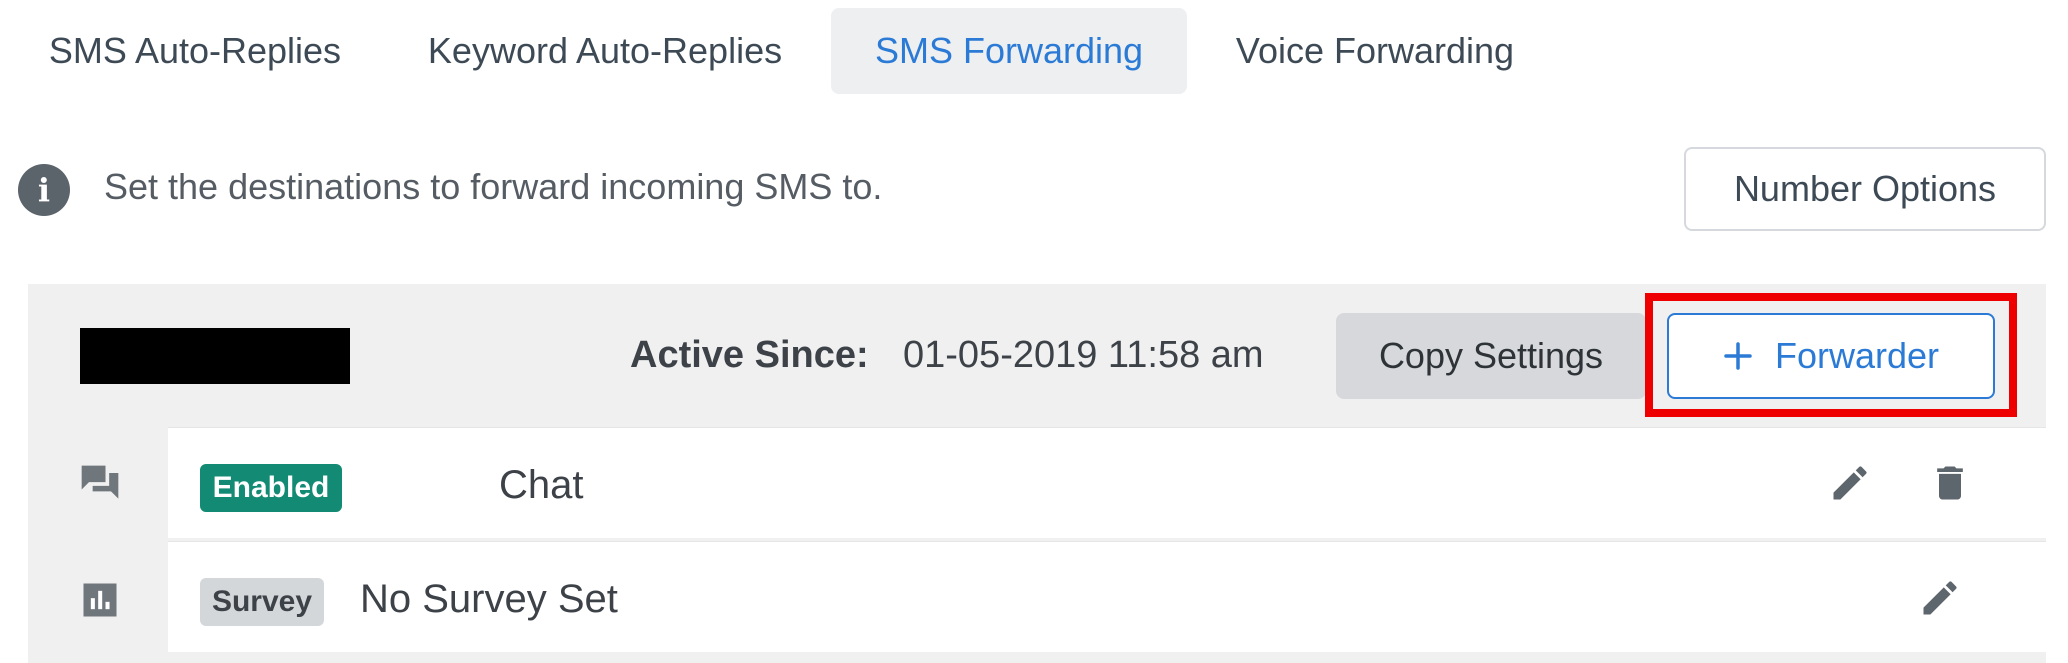 The height and width of the screenshot is (663, 2068). What do you see at coordinates (1865, 189) in the screenshot?
I see `number-options-button: Number Options` at bounding box center [1865, 189].